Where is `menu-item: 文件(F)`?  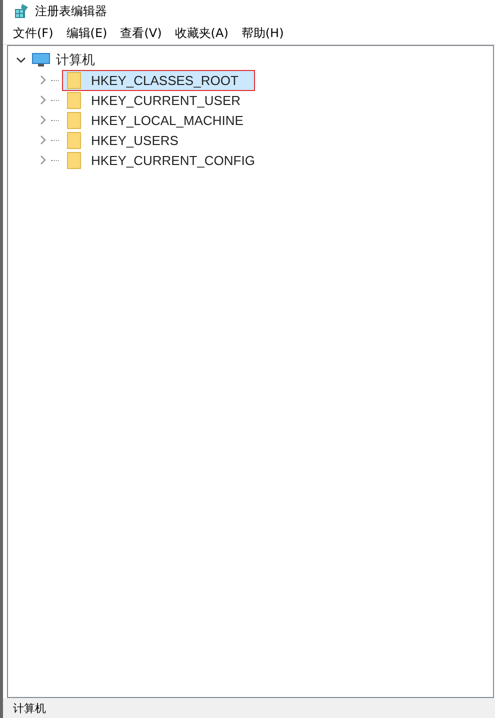 menu-item: 文件(F) is located at coordinates (33, 33).